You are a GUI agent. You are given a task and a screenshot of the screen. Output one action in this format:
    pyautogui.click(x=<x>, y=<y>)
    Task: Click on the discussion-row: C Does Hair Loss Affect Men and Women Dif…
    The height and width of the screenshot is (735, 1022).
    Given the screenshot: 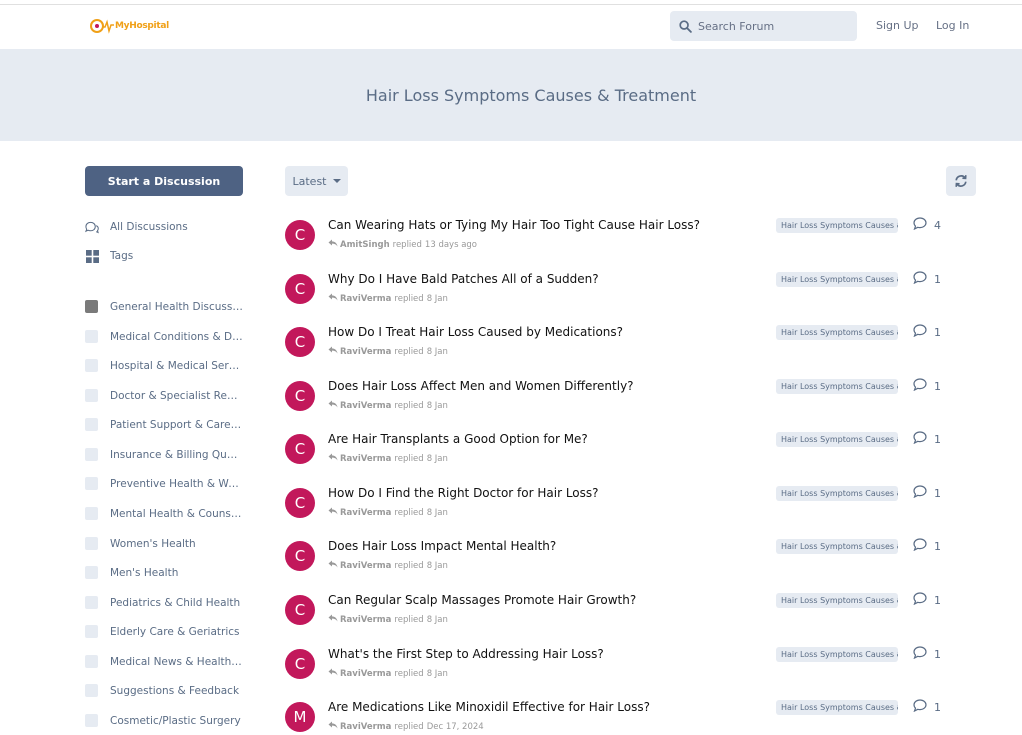 What is the action you would take?
    pyautogui.click(x=635, y=404)
    